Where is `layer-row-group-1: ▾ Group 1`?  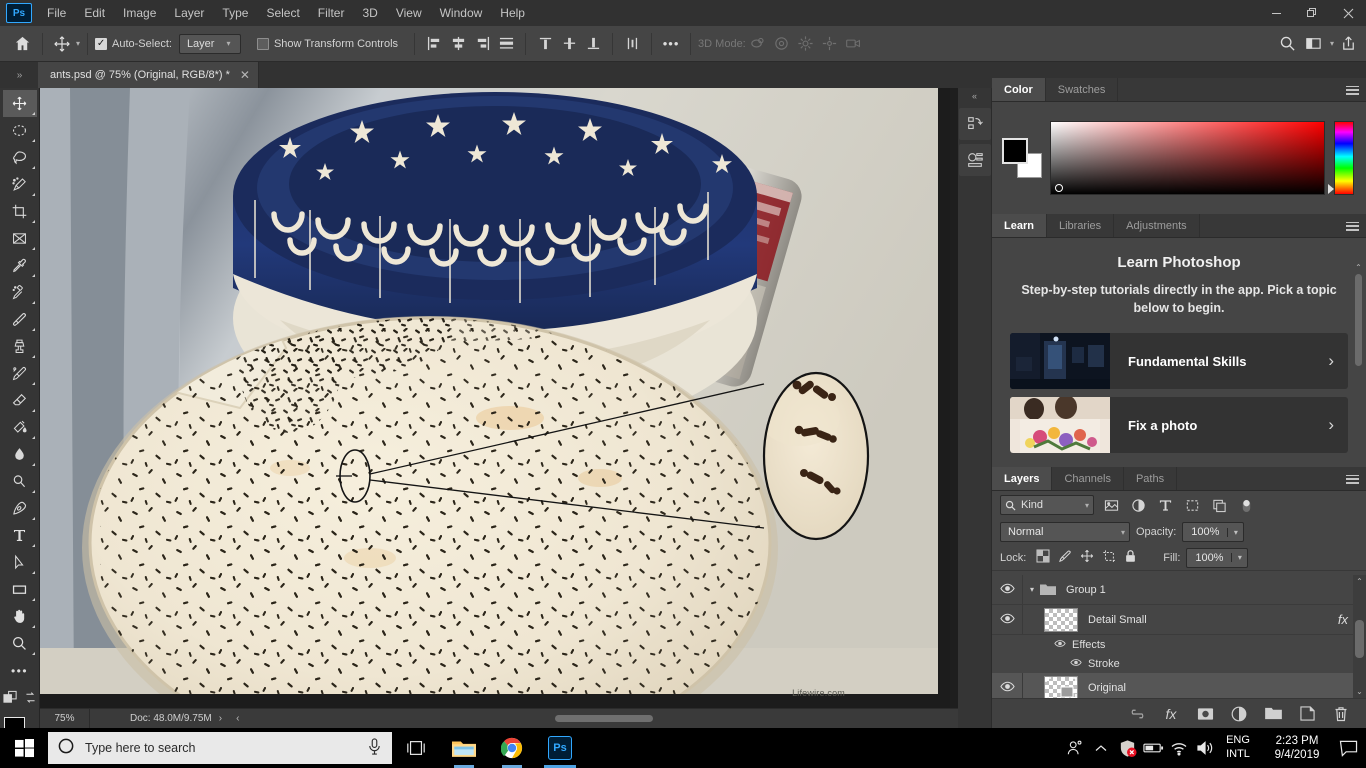
layer-row-group-1: ▾ Group 1 is located at coordinates (1179, 590).